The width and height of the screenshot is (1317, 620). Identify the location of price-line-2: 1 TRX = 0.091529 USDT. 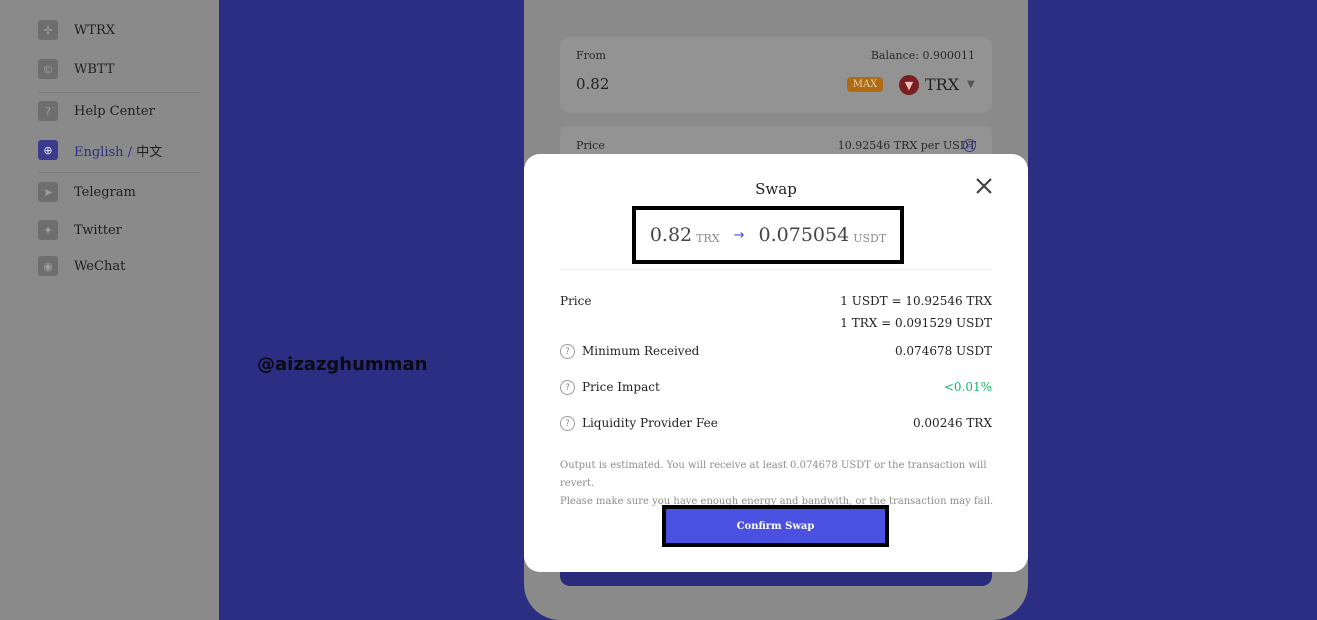
(916, 323).